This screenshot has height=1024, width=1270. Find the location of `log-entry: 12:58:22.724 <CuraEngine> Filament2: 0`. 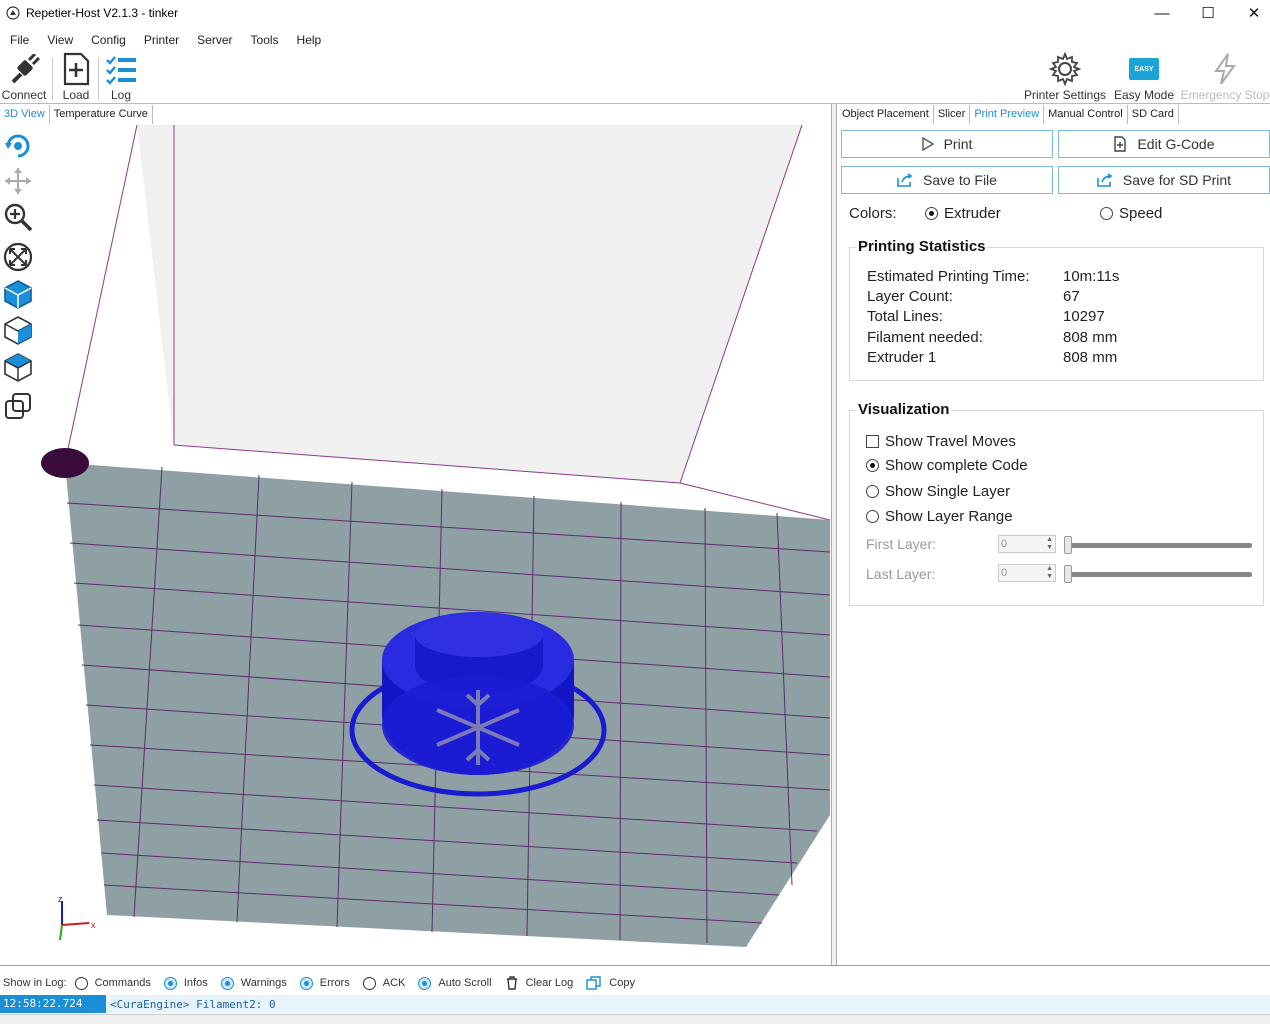

log-entry: 12:58:22.724 <CuraEngine> Filament2: 0 is located at coordinates (635, 1004).